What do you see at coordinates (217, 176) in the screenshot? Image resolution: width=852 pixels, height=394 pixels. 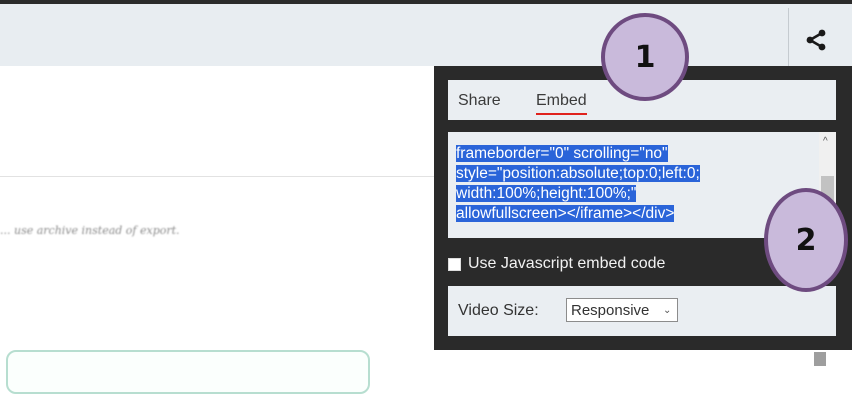 I see `content-divider` at bounding box center [217, 176].